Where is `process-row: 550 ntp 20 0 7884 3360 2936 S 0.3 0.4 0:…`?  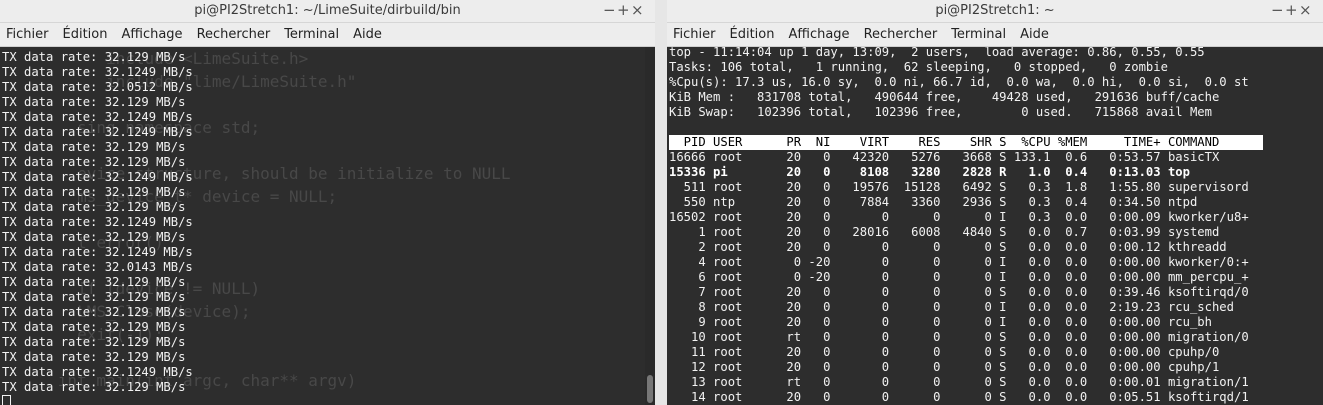
process-row: 550 ntp 20 0 7884 3360 2936 S 0.3 0.4 0:… is located at coordinates (933, 202).